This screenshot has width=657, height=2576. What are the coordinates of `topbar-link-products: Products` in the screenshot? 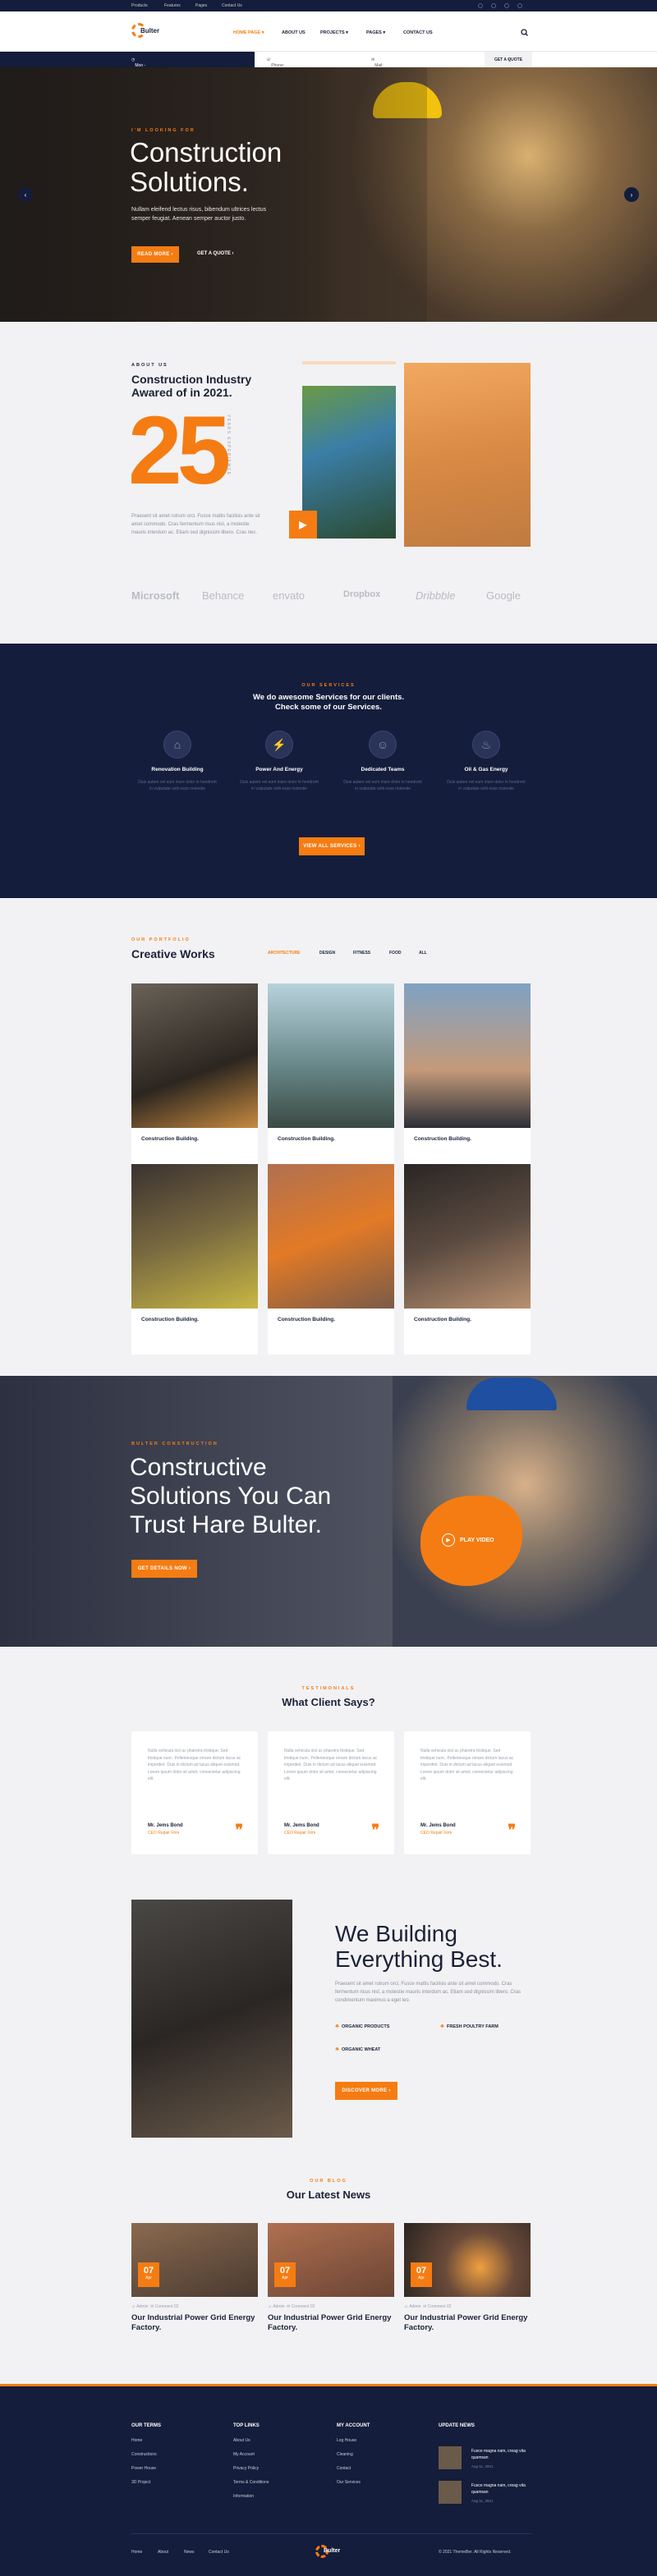 It's located at (139, 6).